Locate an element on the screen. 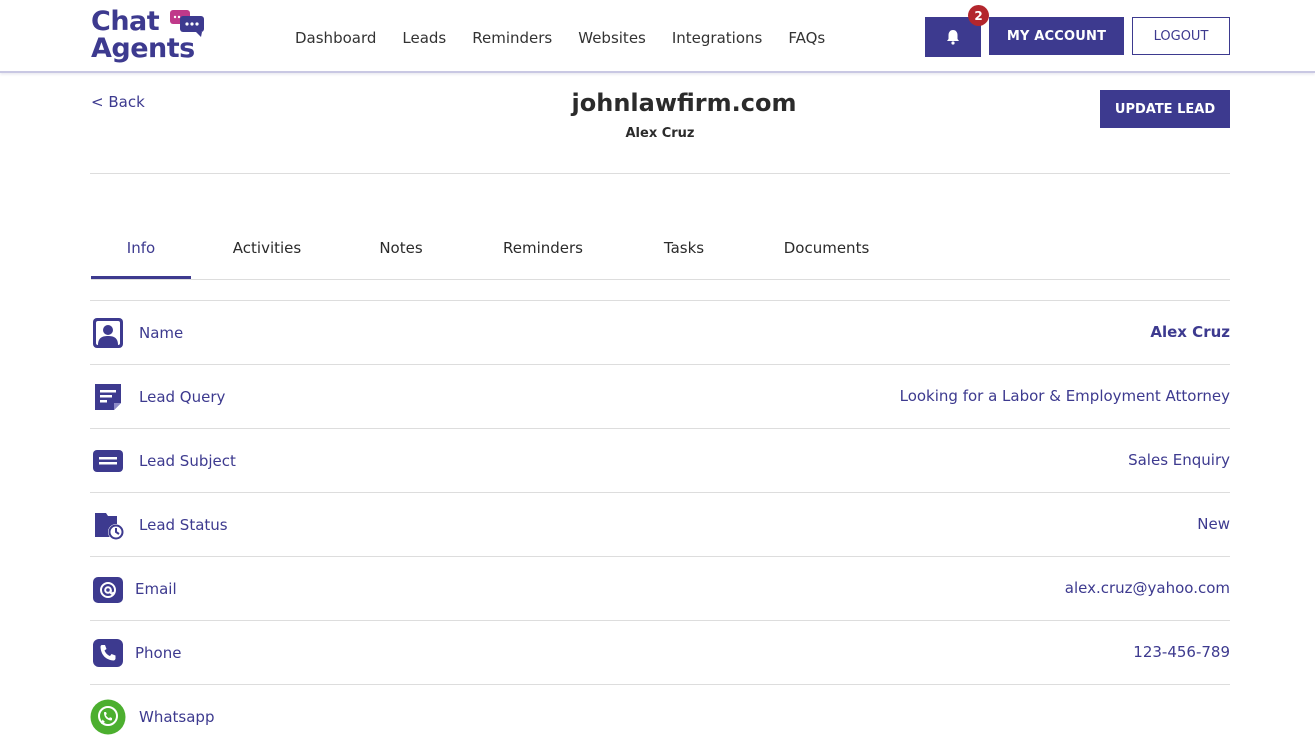 This screenshot has height=735, width=1315. tab-info: Info is located at coordinates (141, 254).